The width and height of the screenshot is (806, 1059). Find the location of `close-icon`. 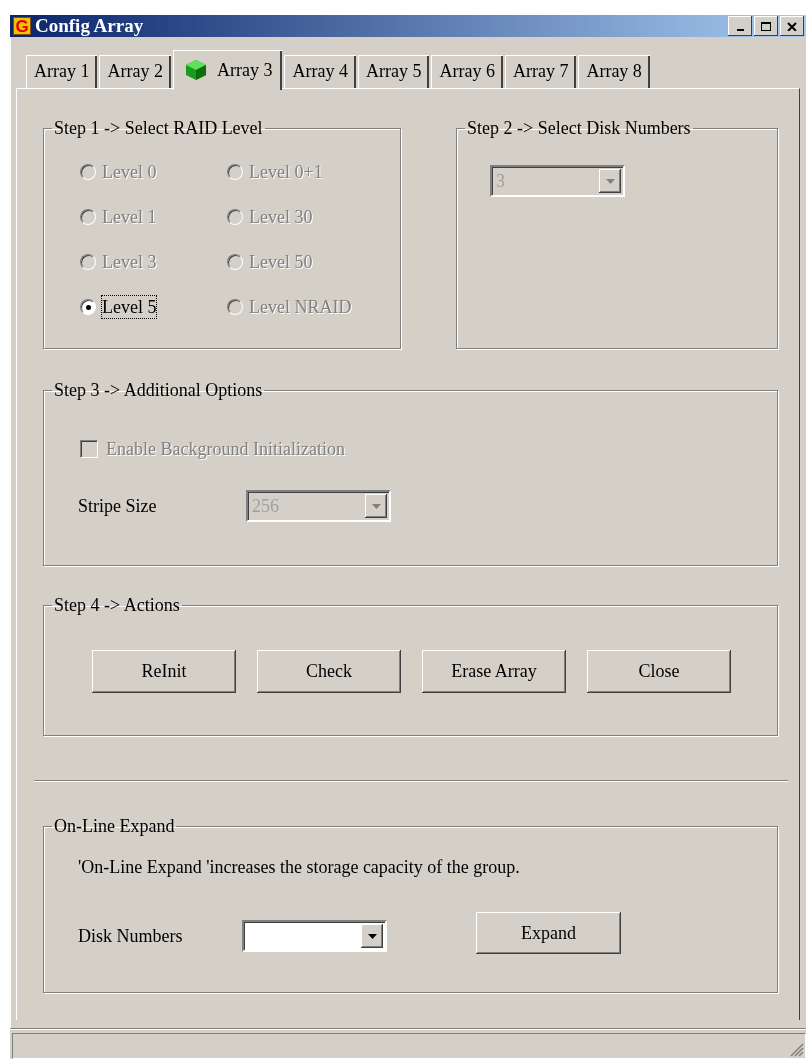

close-icon is located at coordinates (792, 26).